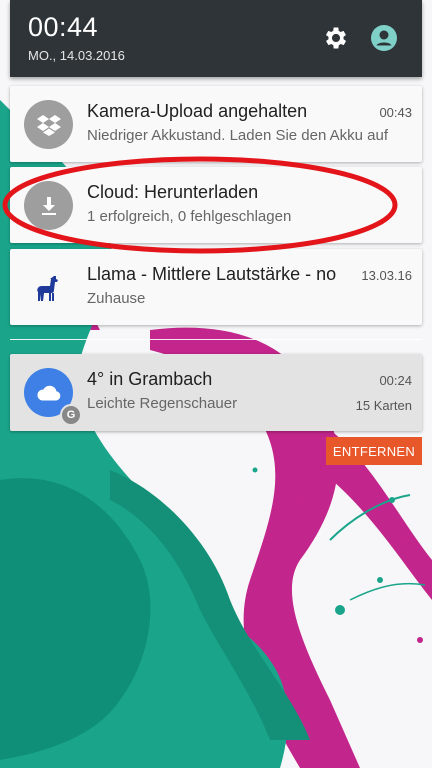 The image size is (432, 768). What do you see at coordinates (395, 112) in the screenshot?
I see `notification-time: 00:43` at bounding box center [395, 112].